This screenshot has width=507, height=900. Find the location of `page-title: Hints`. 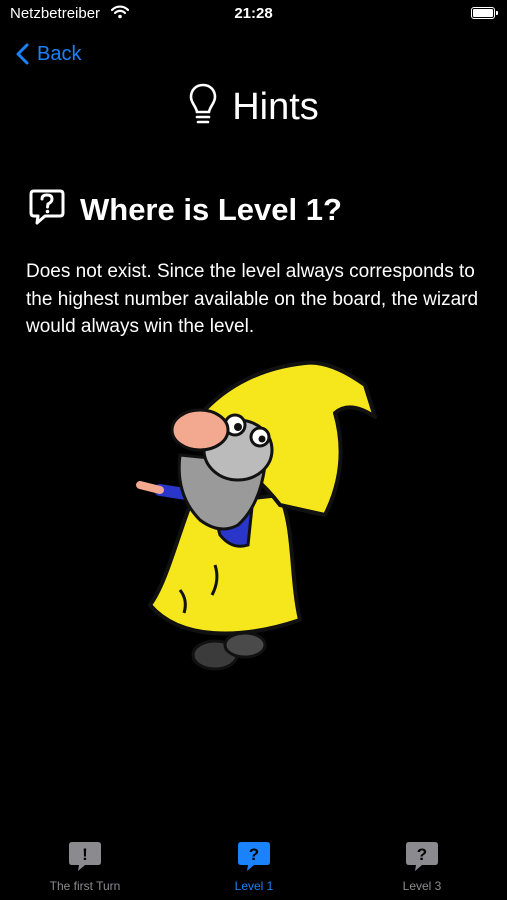

page-title: Hints is located at coordinates (275, 107).